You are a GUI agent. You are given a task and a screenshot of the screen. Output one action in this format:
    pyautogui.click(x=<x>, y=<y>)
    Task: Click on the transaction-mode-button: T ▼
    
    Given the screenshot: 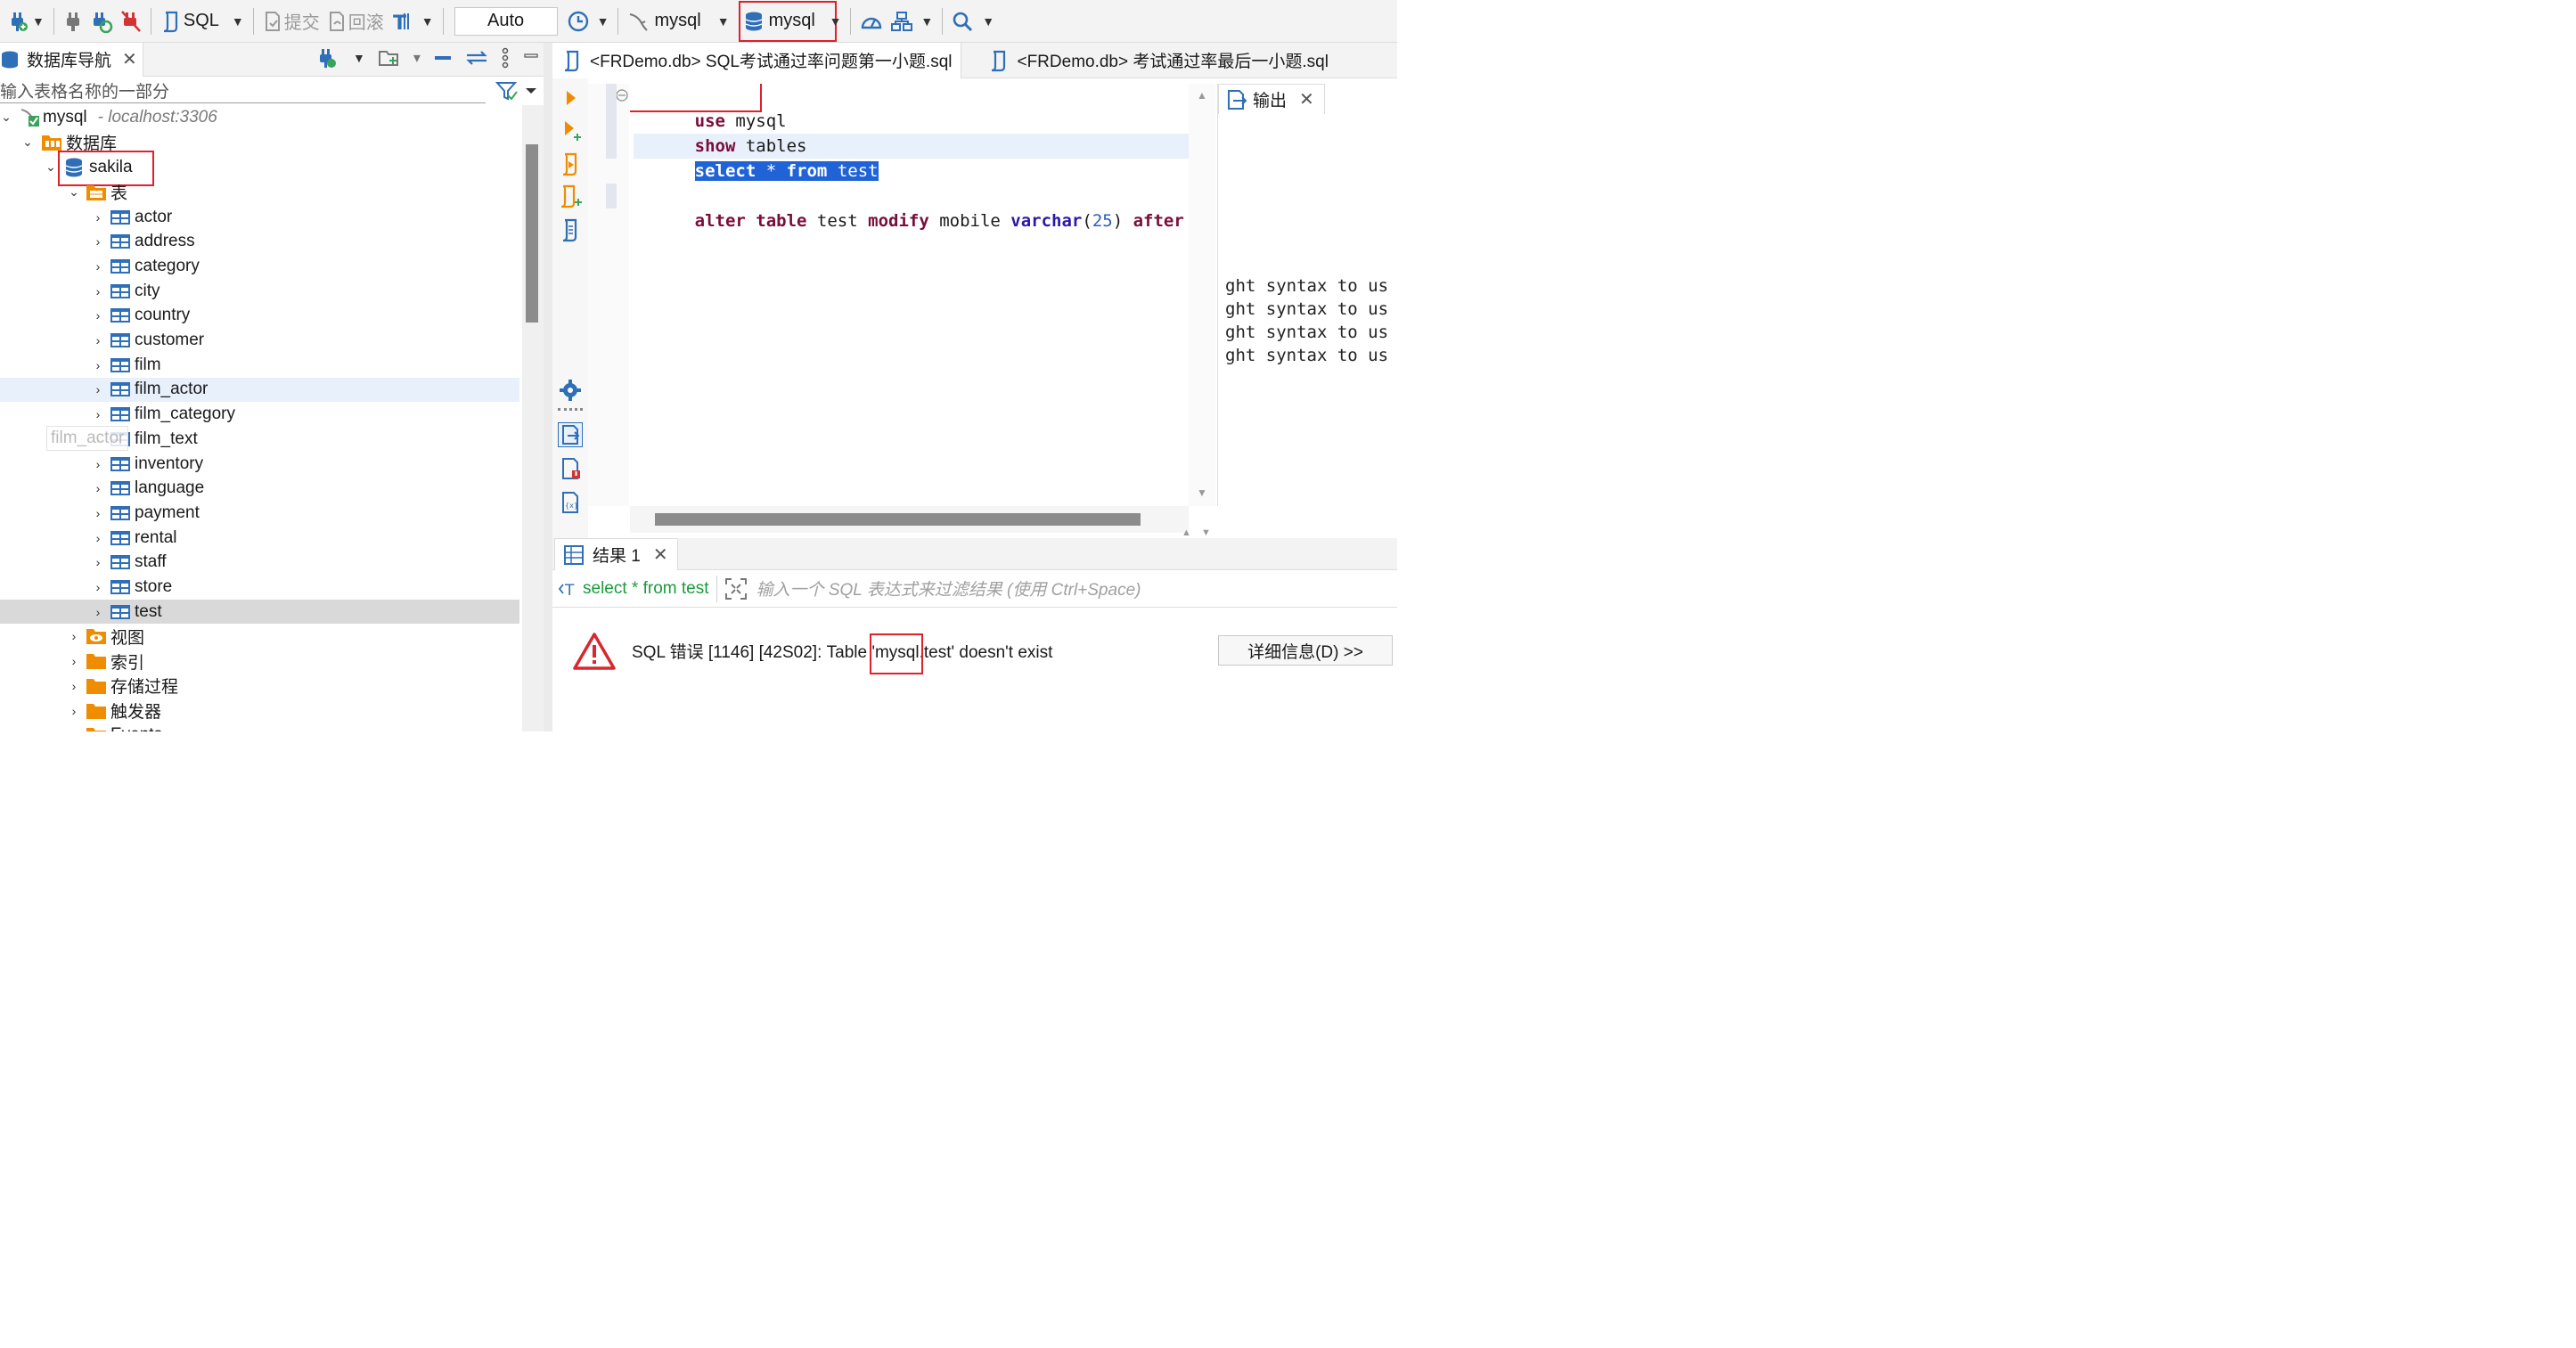 What is the action you would take?
    pyautogui.click(x=413, y=21)
    